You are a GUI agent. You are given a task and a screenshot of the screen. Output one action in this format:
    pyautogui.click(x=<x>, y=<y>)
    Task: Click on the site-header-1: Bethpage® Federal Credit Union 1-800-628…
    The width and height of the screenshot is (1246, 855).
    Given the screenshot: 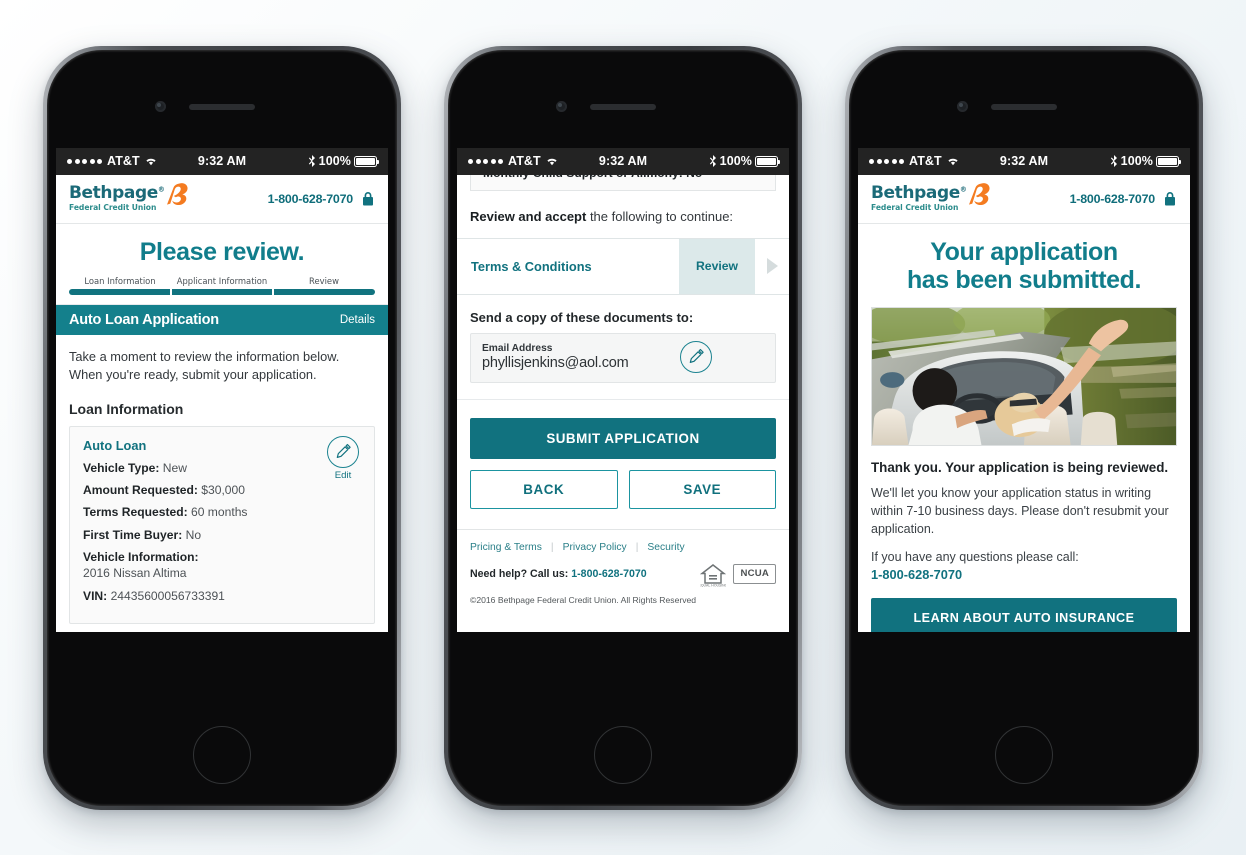 What is the action you would take?
    pyautogui.click(x=222, y=199)
    